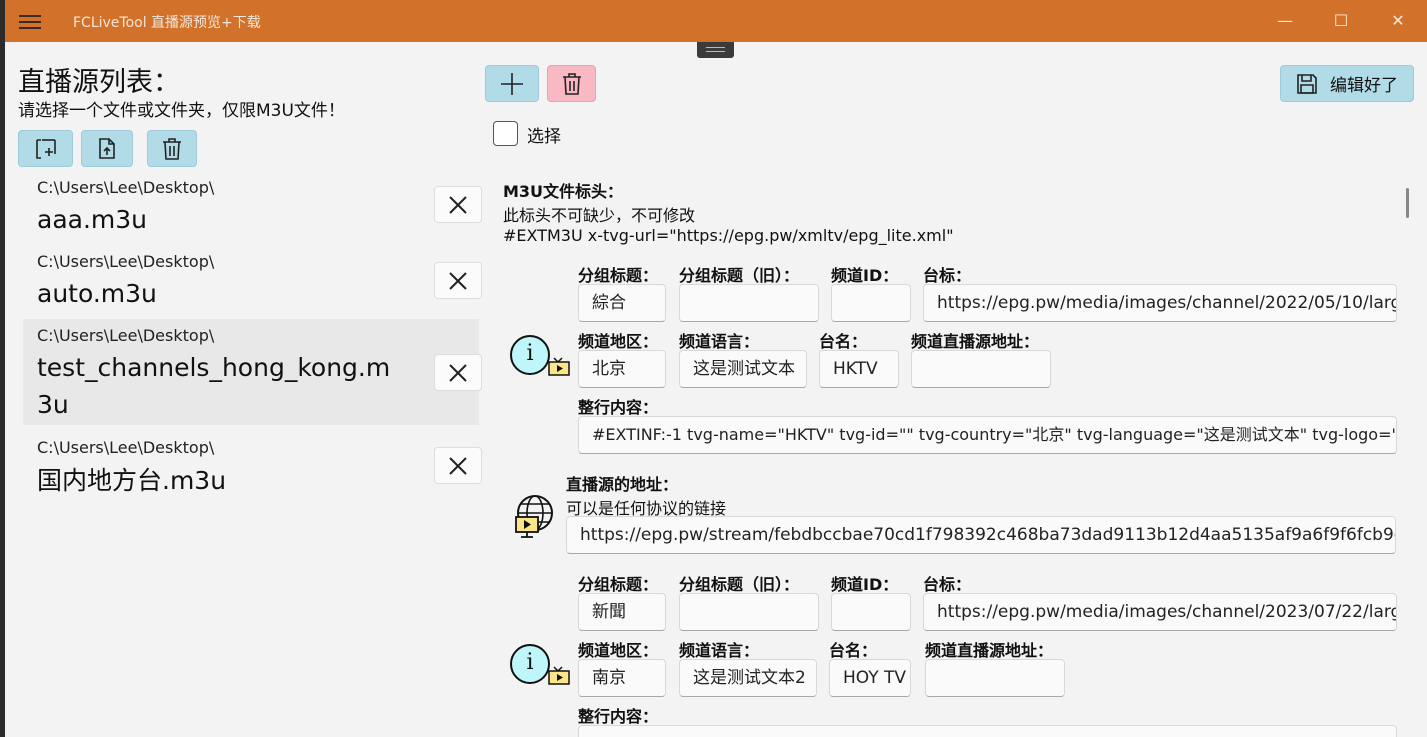  What do you see at coordinates (1364, 86) in the screenshot?
I see `save-edit-label: 编辑好了` at bounding box center [1364, 86].